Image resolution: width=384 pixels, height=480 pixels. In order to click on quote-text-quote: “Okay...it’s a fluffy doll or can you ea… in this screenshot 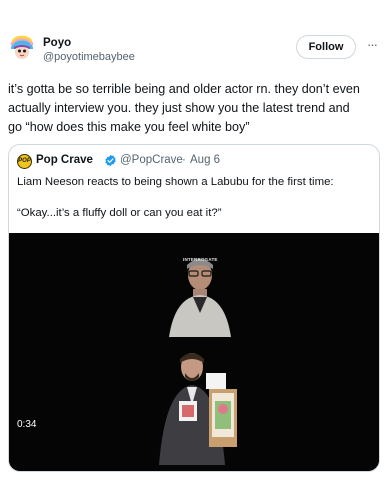, I will do `click(119, 213)`.